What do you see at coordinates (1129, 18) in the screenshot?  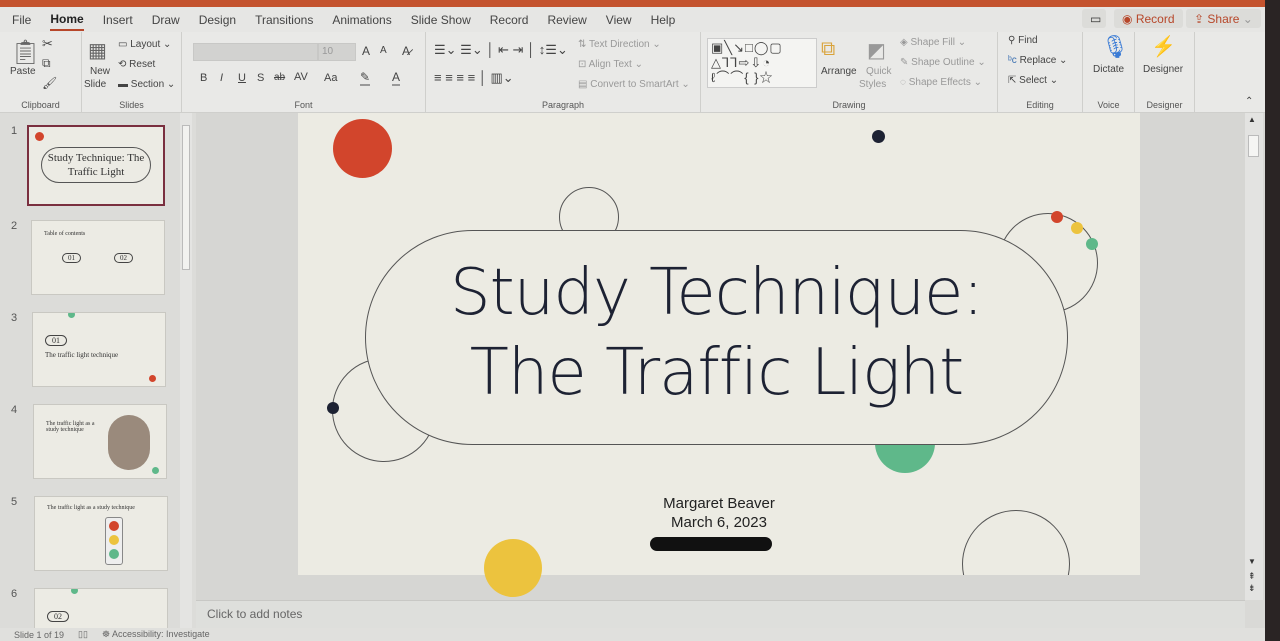 I see `record-icon: ◉` at bounding box center [1129, 18].